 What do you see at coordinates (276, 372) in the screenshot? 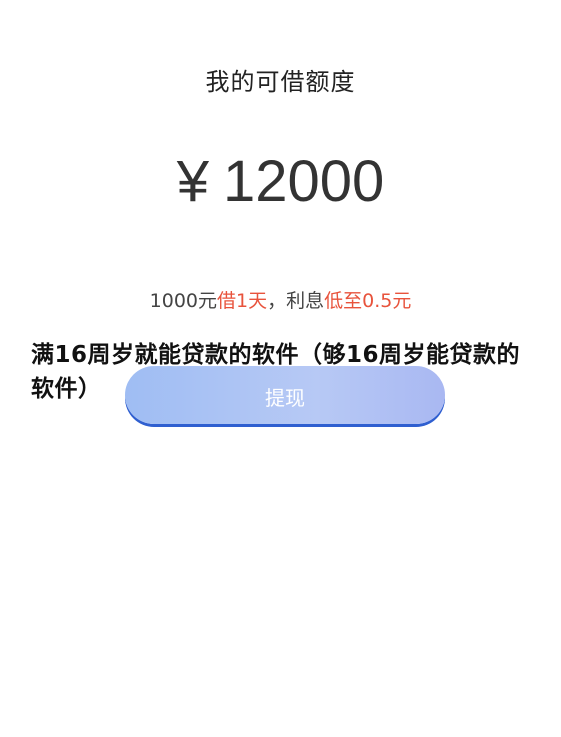
I see `overlay-caption: 满16周岁就能贷款的软件（够16周岁能贷款的软件）` at bounding box center [276, 372].